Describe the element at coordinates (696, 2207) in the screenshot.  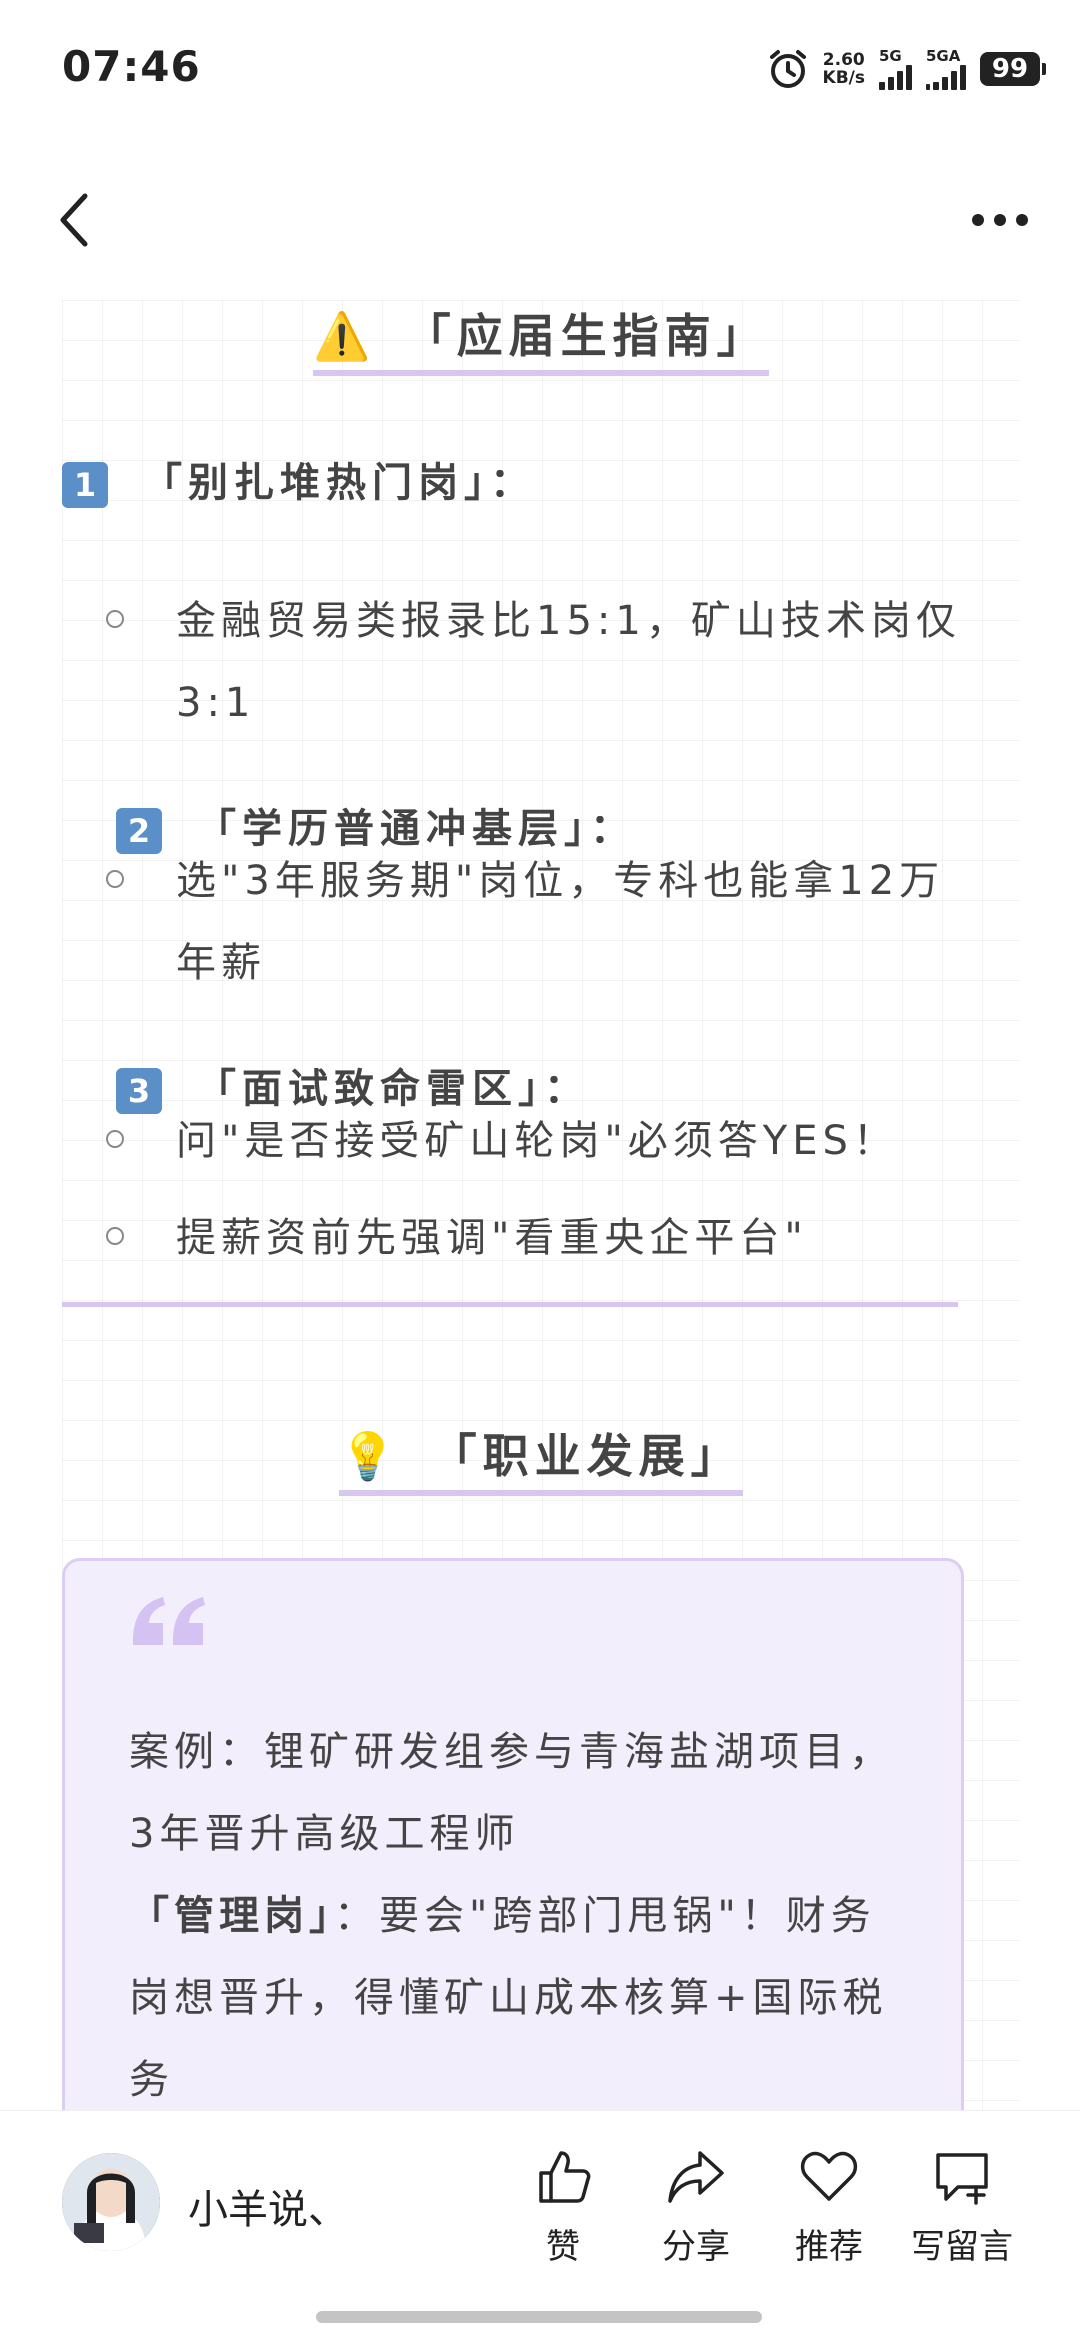
I see `share-button: 分享` at that location.